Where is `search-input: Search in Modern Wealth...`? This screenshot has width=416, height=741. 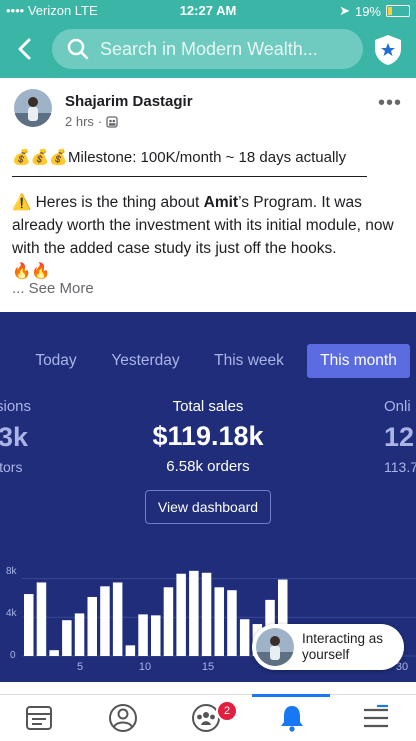 search-input: Search in Modern Wealth... is located at coordinates (209, 49).